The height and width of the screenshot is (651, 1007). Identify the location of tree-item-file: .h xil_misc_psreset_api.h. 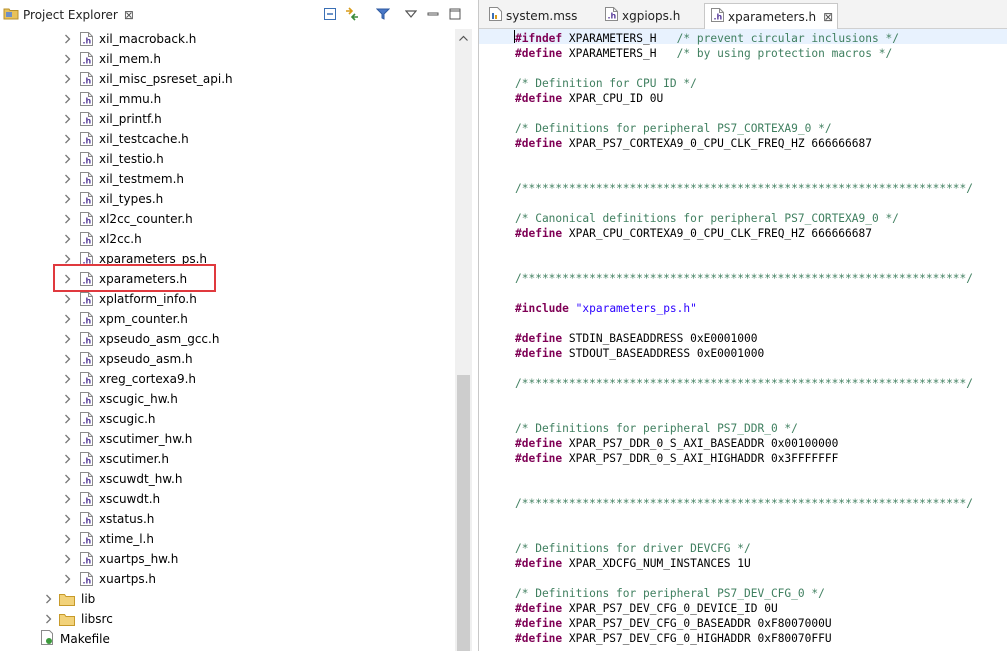
(147, 79).